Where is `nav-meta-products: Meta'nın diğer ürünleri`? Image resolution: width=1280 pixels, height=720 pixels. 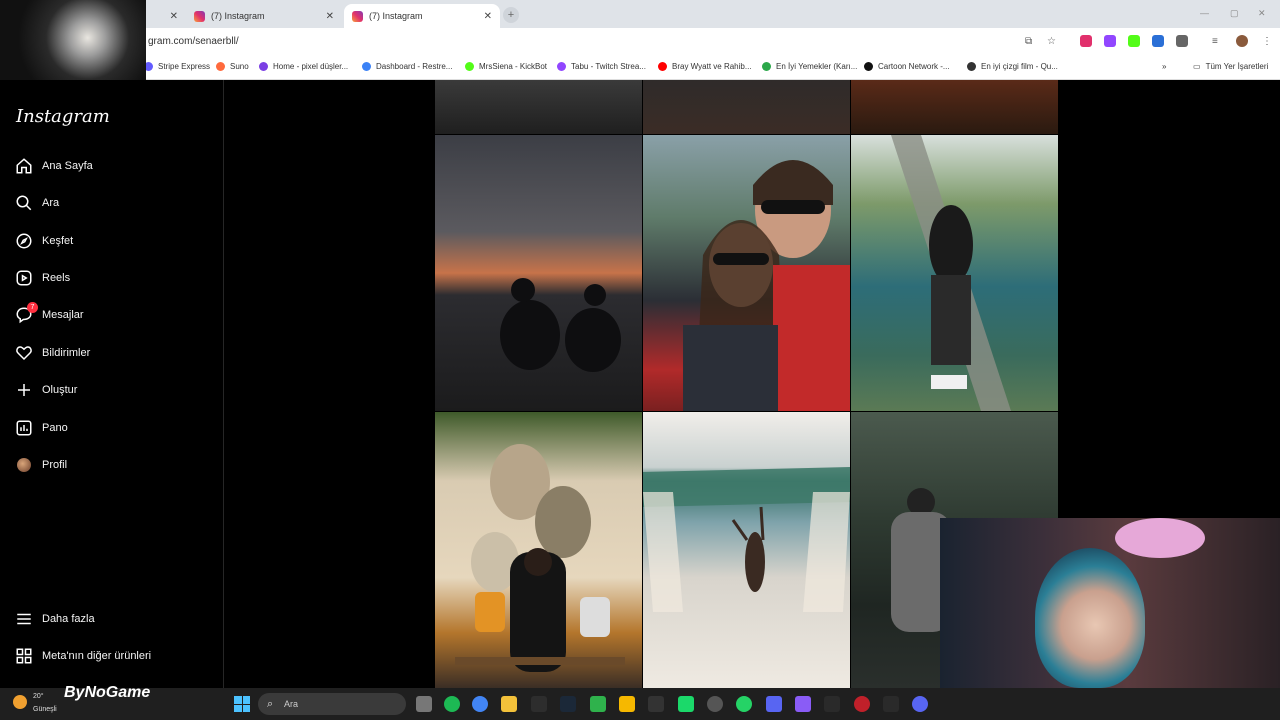
nav-meta-products: Meta'nın diğer ürünleri is located at coordinates (82, 656).